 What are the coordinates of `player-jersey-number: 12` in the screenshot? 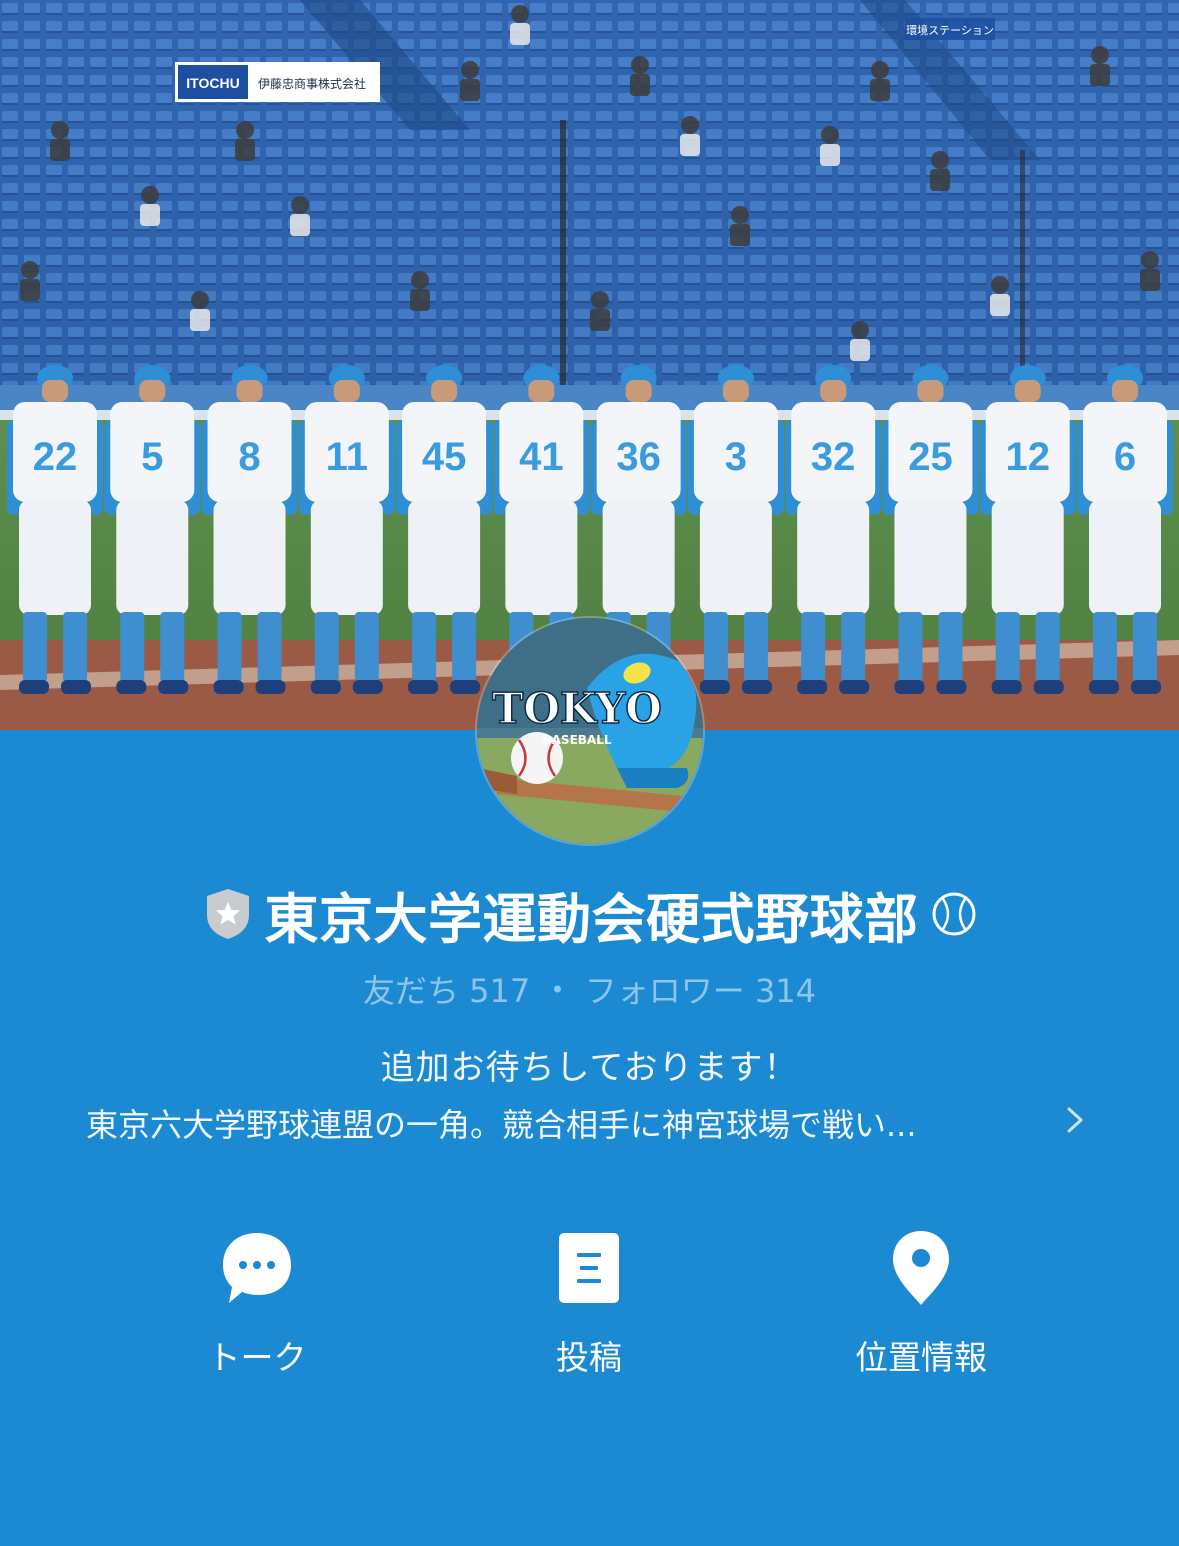 It's located at (1027, 457).